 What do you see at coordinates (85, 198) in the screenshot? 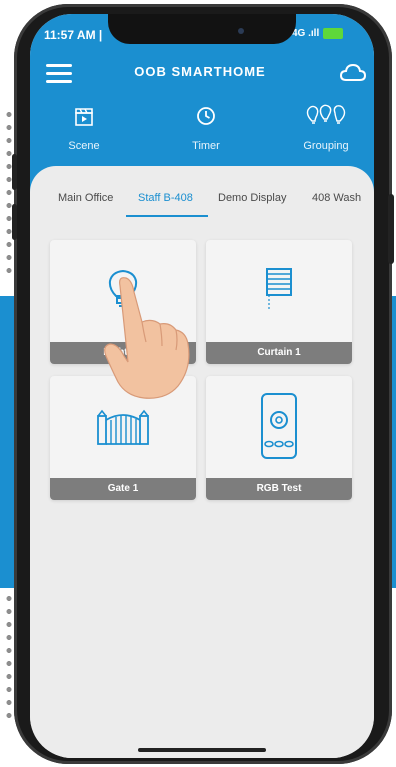
I see `tab-main-office: Main Office` at bounding box center [85, 198].